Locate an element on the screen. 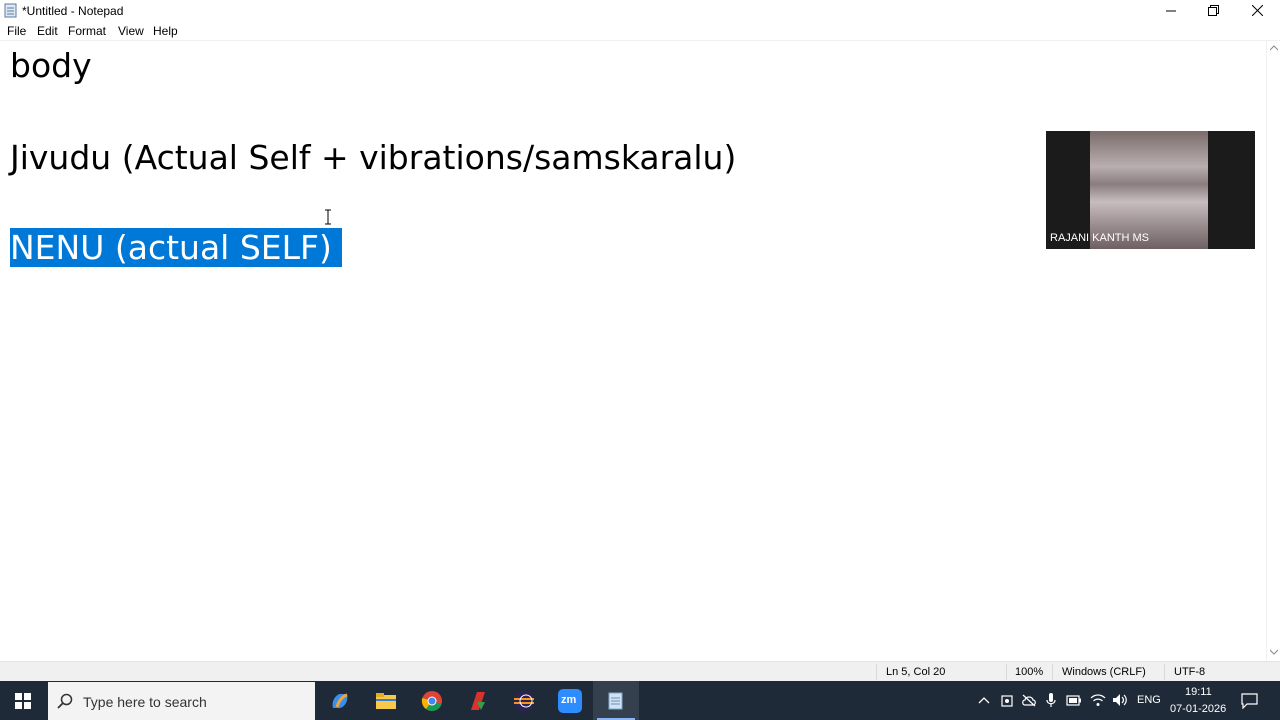 The image size is (1280, 720). restore-button is located at coordinates (1213, 10).